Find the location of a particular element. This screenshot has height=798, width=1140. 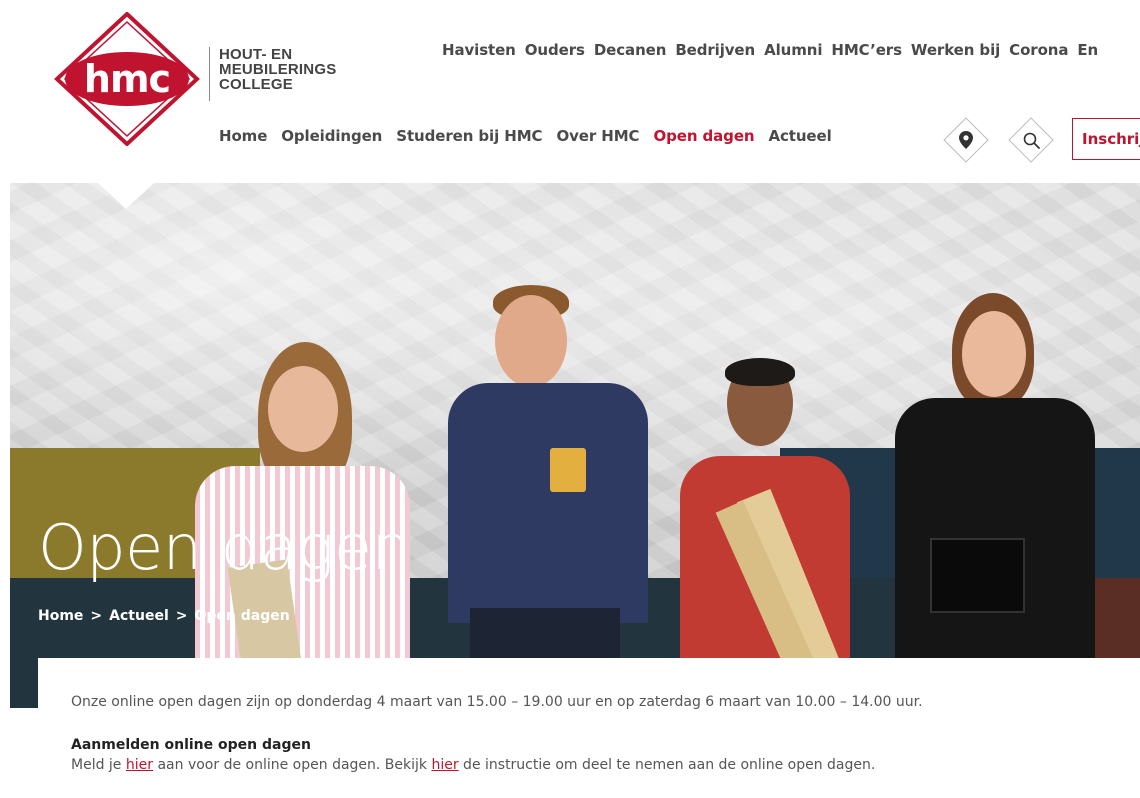

instruction-link: hier is located at coordinates (444, 765).